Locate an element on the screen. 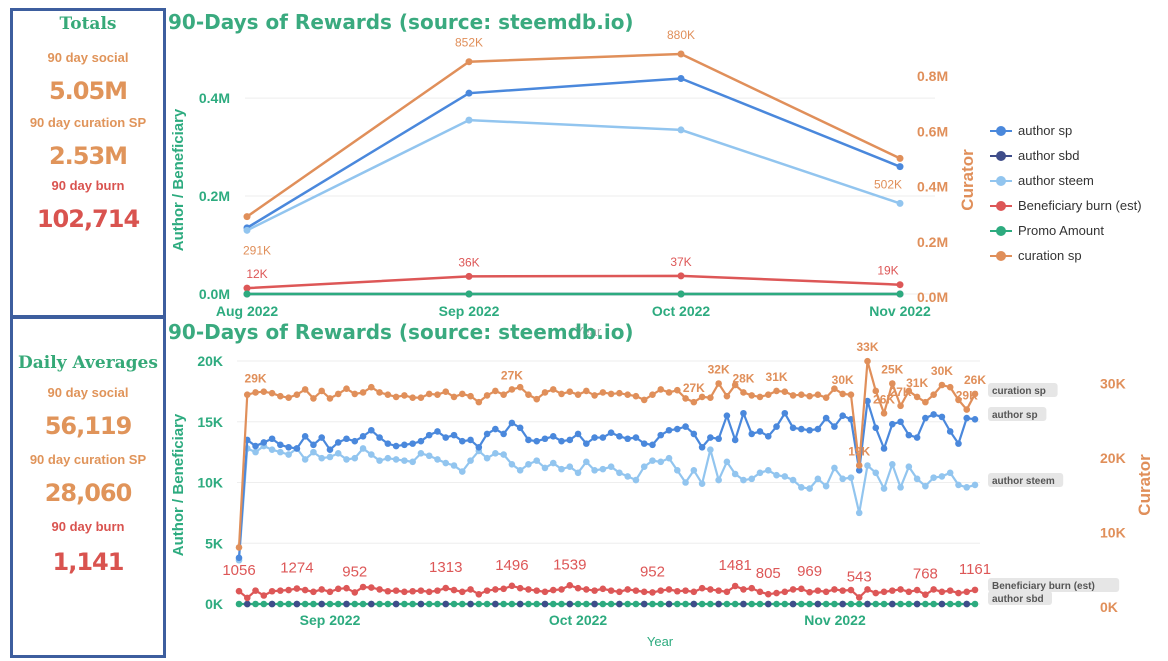 The height and width of the screenshot is (661, 1168). legend-item-author-steem: author steem is located at coordinates (1066, 180).